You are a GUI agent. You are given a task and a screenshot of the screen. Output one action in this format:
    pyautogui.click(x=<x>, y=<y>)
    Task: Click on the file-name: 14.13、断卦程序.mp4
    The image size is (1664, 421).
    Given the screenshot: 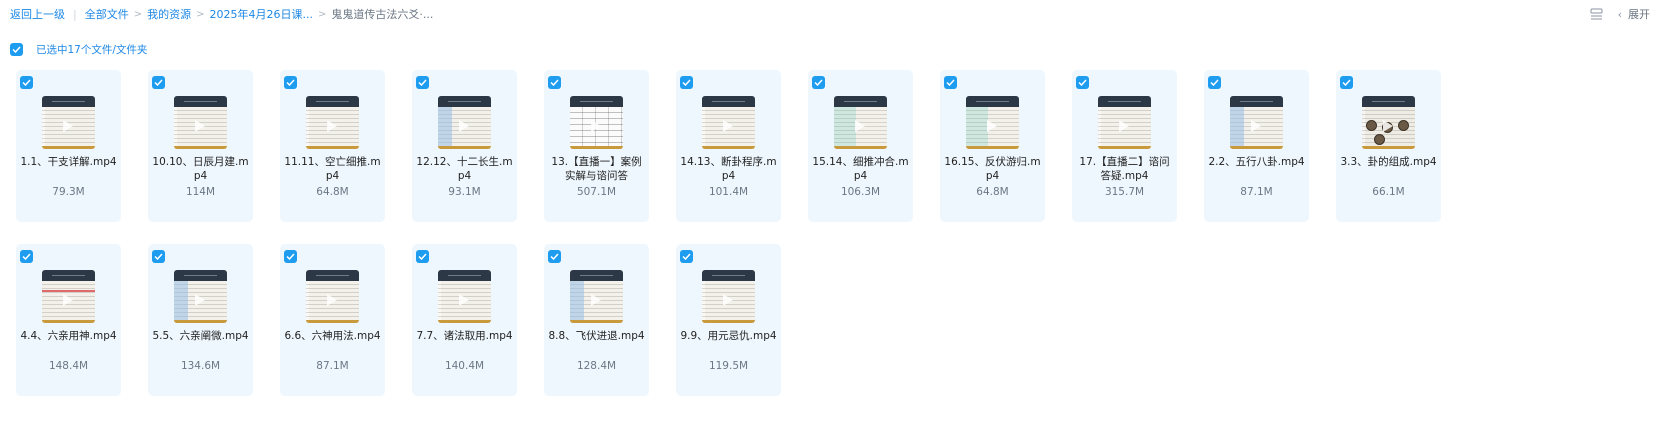 What is the action you would take?
    pyautogui.click(x=728, y=169)
    